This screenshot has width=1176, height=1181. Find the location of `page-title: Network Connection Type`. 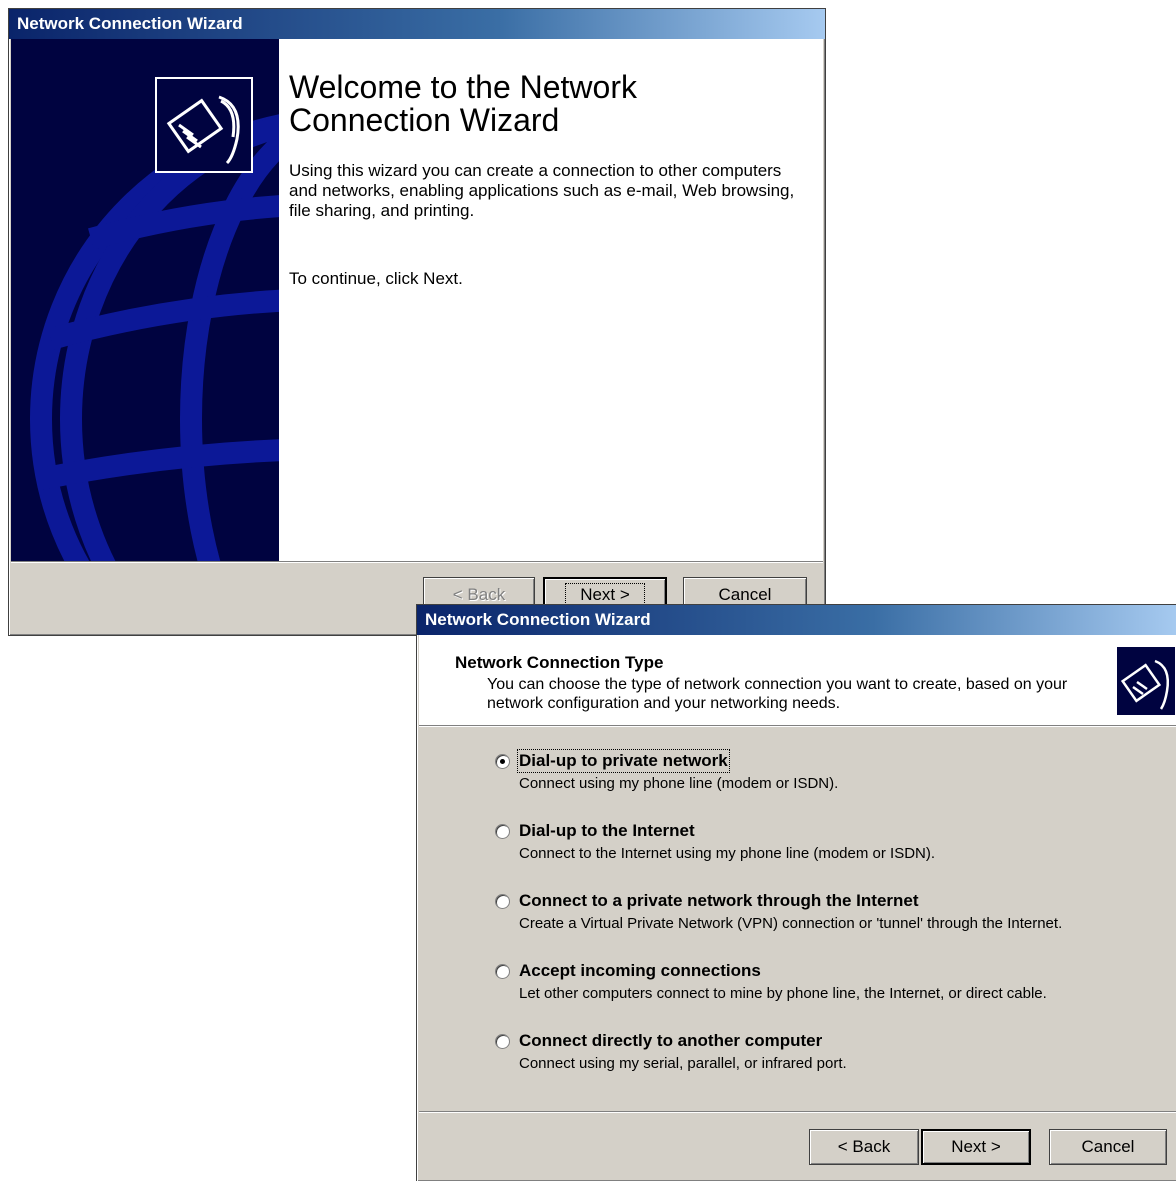

page-title: Network Connection Type is located at coordinates (559, 662).